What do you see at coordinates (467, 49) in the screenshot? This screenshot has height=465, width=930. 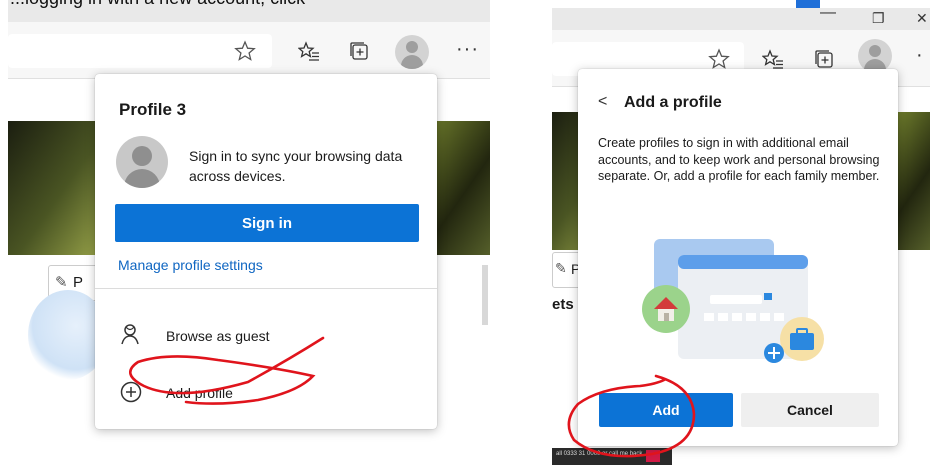 I see `more-options-icon: ···` at bounding box center [467, 49].